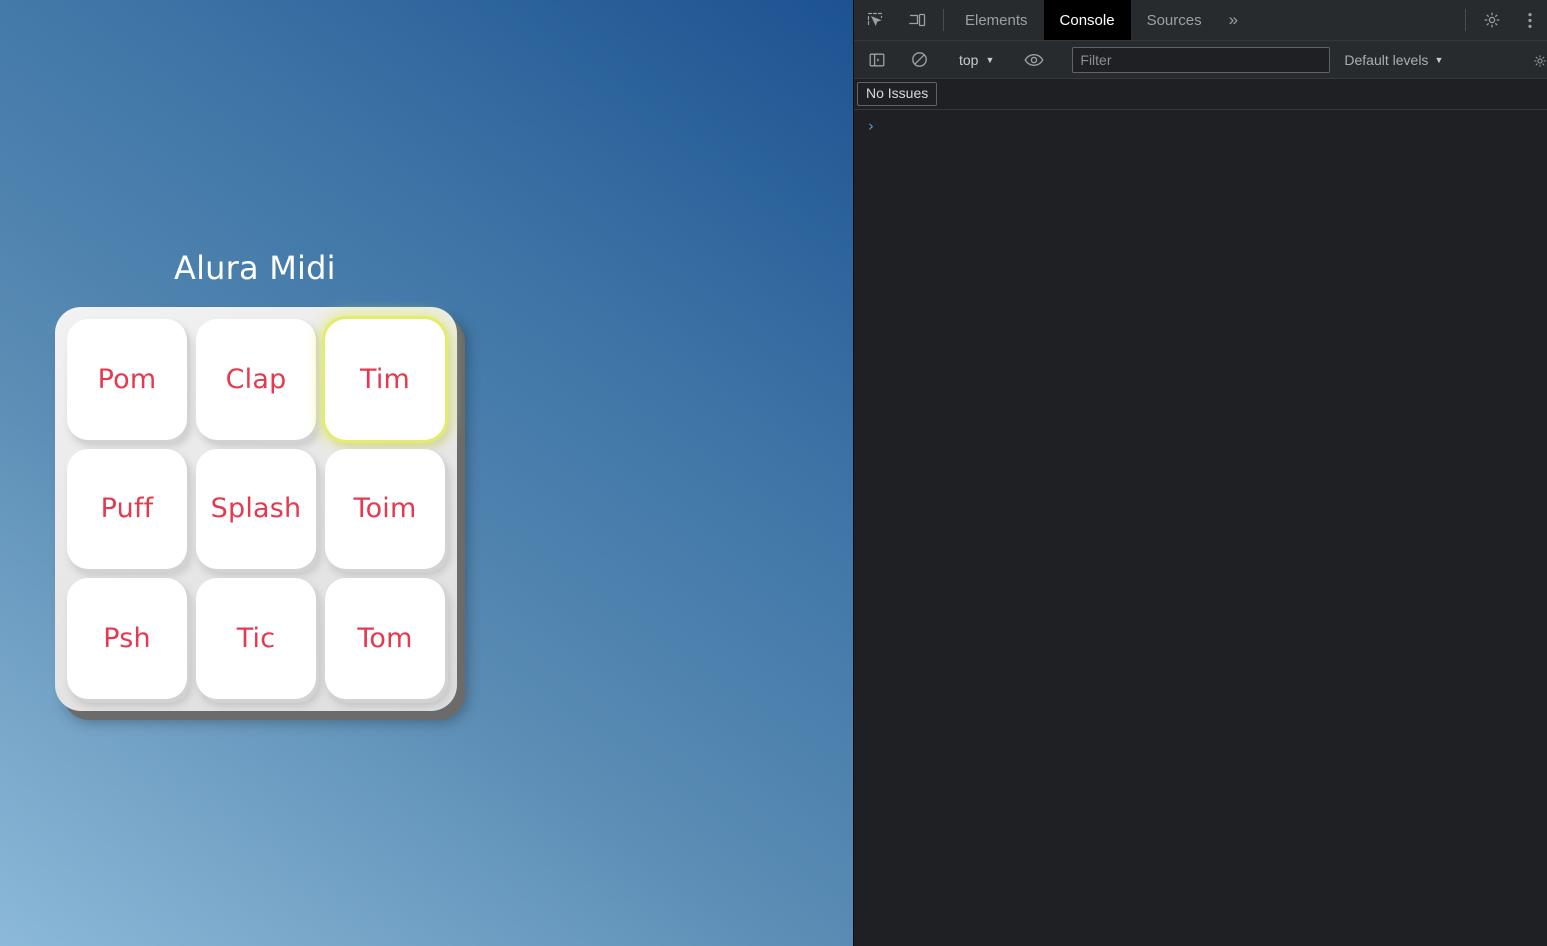 This screenshot has width=1547, height=946. I want to click on gear-icon, so click(1492, 20).